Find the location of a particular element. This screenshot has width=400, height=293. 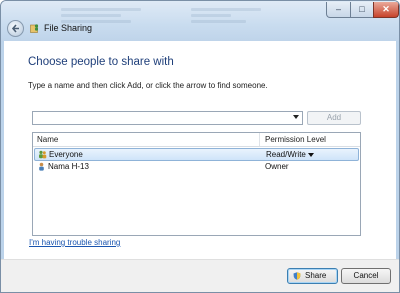

minimize-button: – is located at coordinates (338, 10).